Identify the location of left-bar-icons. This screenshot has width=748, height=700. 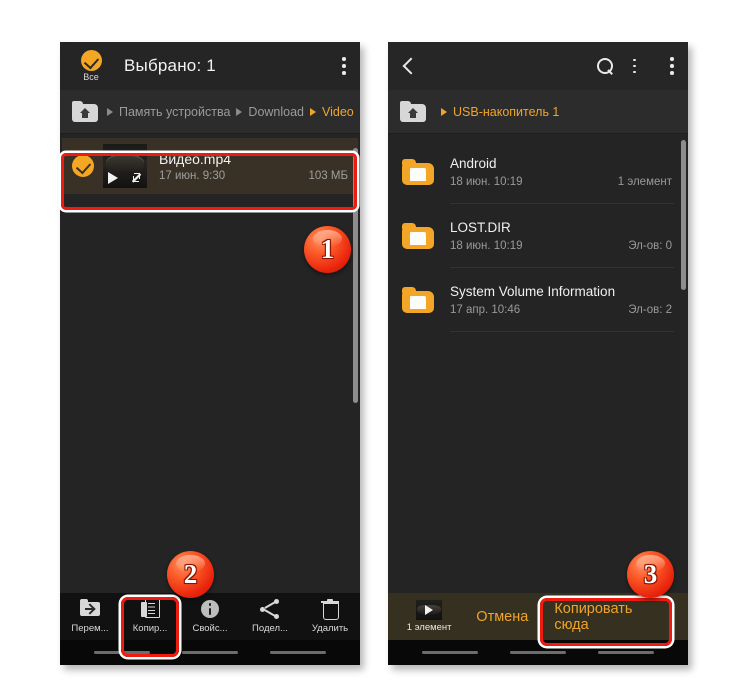
(344, 66).